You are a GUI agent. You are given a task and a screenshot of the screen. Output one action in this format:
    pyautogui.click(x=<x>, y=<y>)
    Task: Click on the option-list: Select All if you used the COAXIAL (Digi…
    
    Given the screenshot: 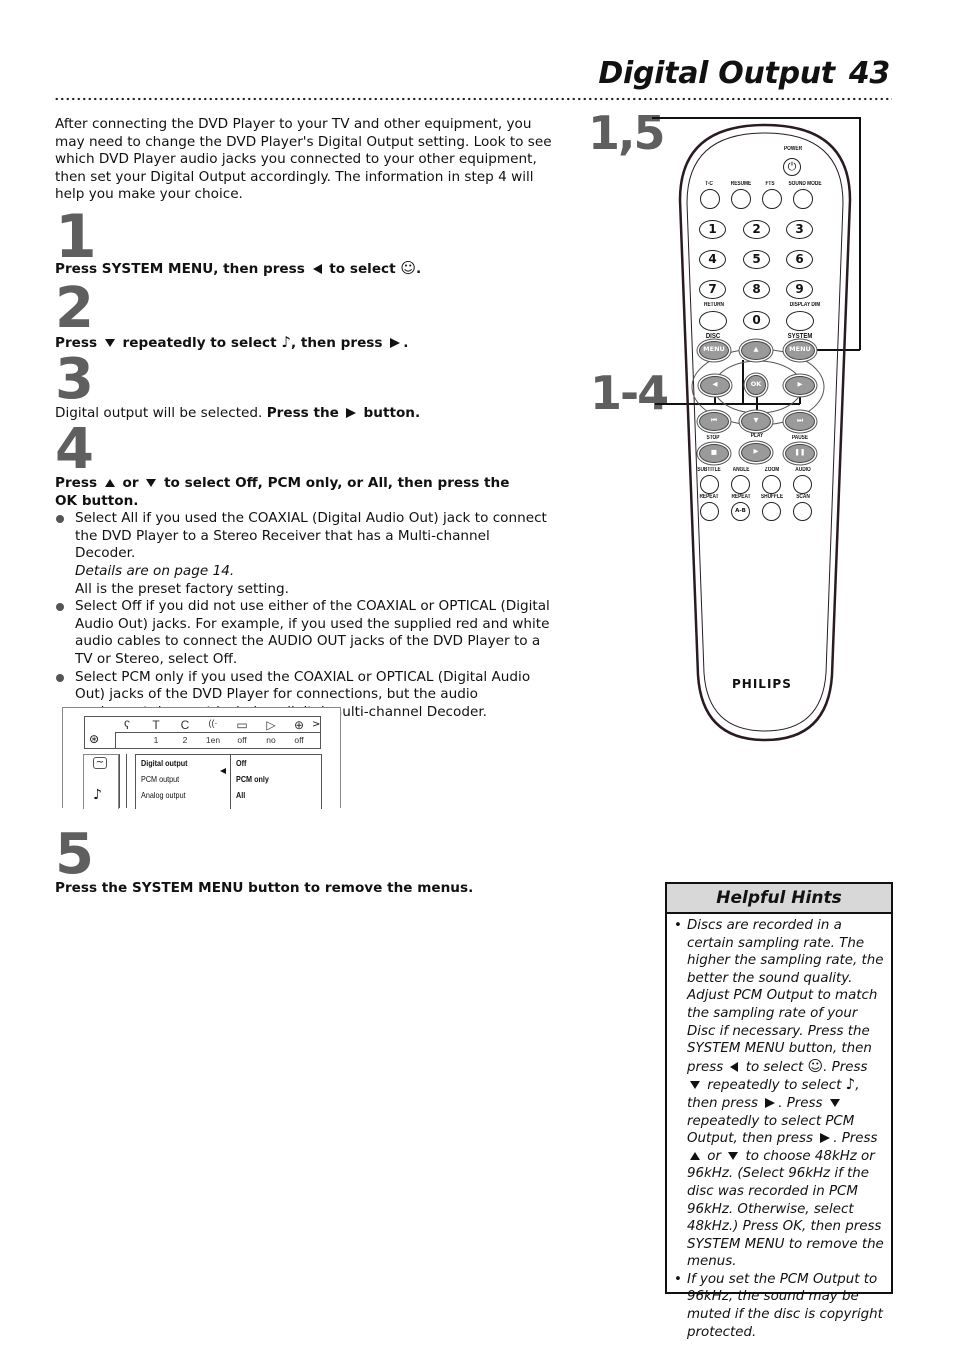 What is the action you would take?
    pyautogui.click(x=302, y=615)
    